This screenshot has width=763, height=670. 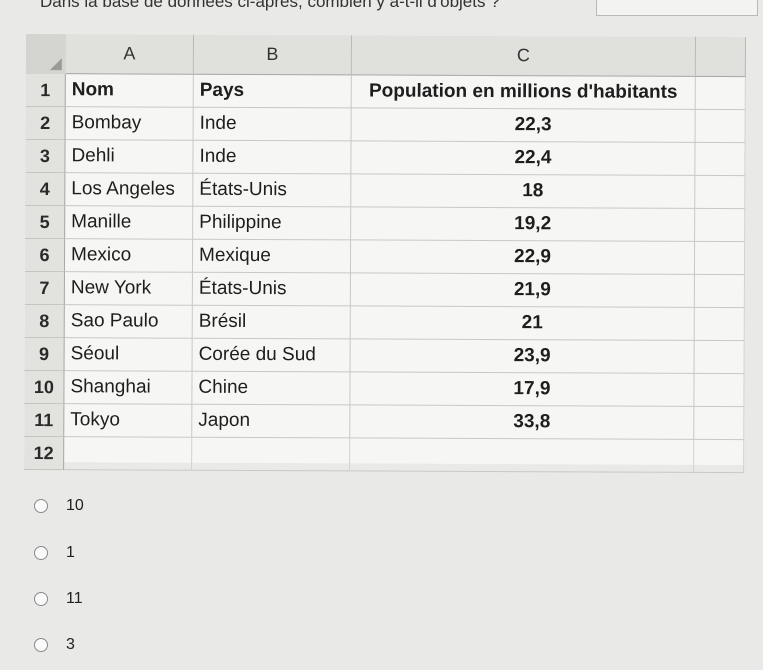 What do you see at coordinates (44, 321) in the screenshot?
I see `row-header: 8` at bounding box center [44, 321].